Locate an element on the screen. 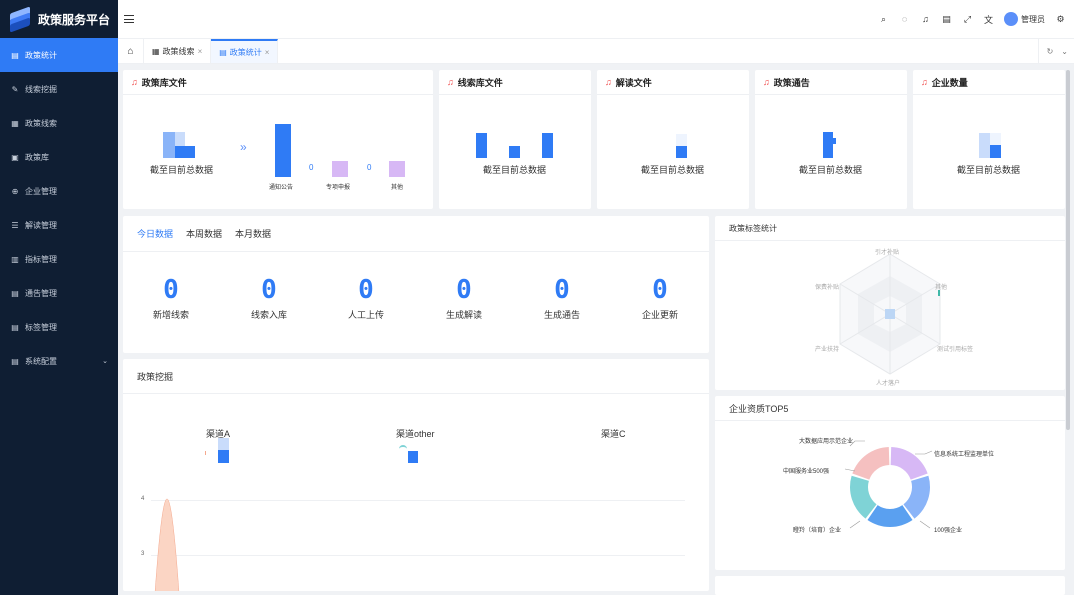  stat-notices: 0 生成通告 is located at coordinates (562, 298).